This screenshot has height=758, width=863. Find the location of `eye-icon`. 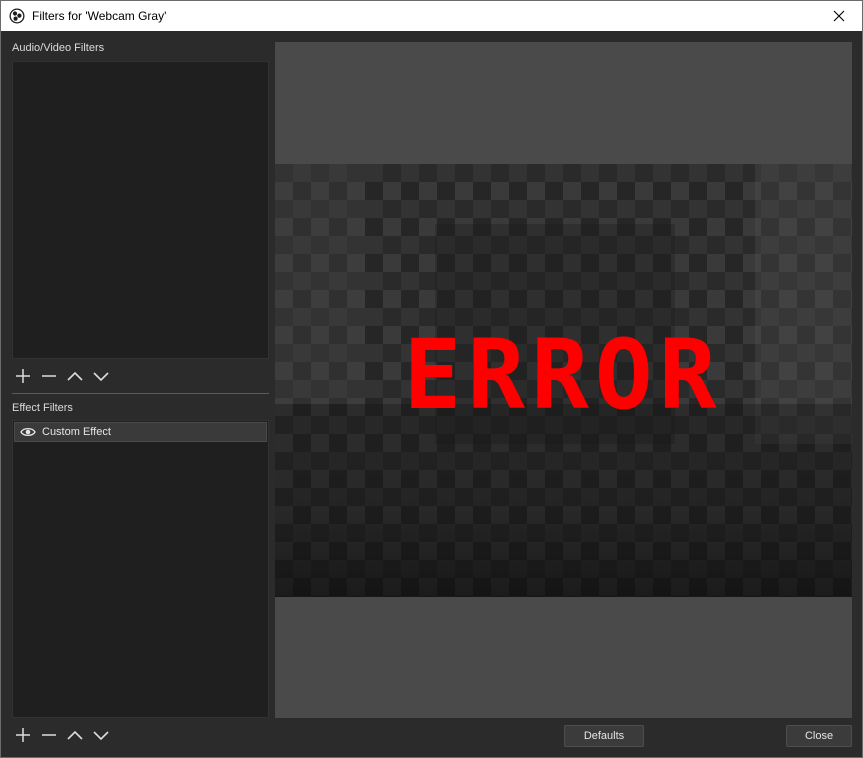

eye-icon is located at coordinates (28, 432).